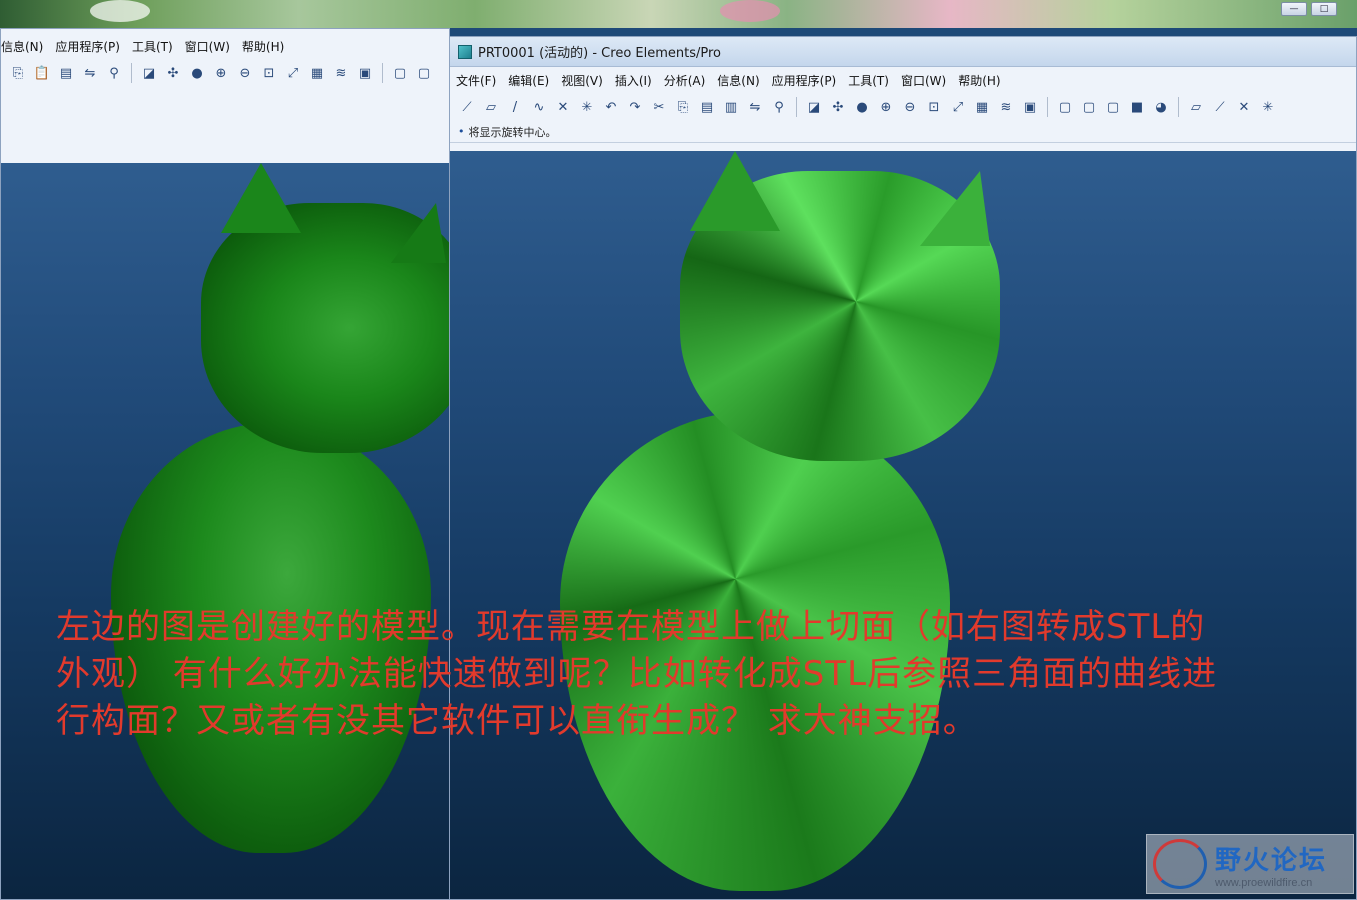 This screenshot has height=900, width=1357. Describe the element at coordinates (611, 107) in the screenshot. I see `undo-icon: ↶` at that location.